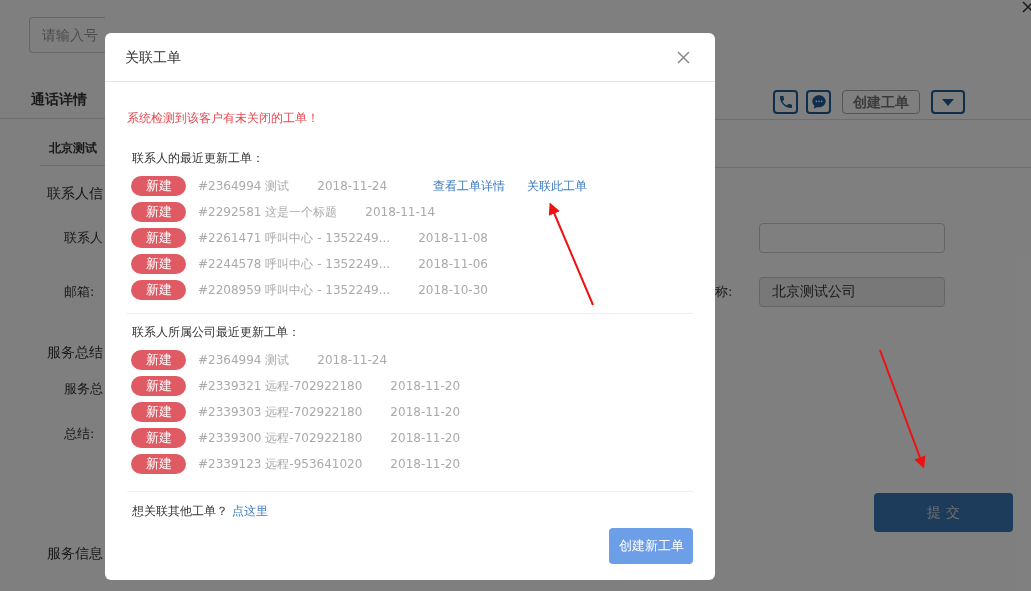 The image size is (1031, 591). What do you see at coordinates (400, 212) in the screenshot?
I see `ticket-date: 2018-11-14` at bounding box center [400, 212].